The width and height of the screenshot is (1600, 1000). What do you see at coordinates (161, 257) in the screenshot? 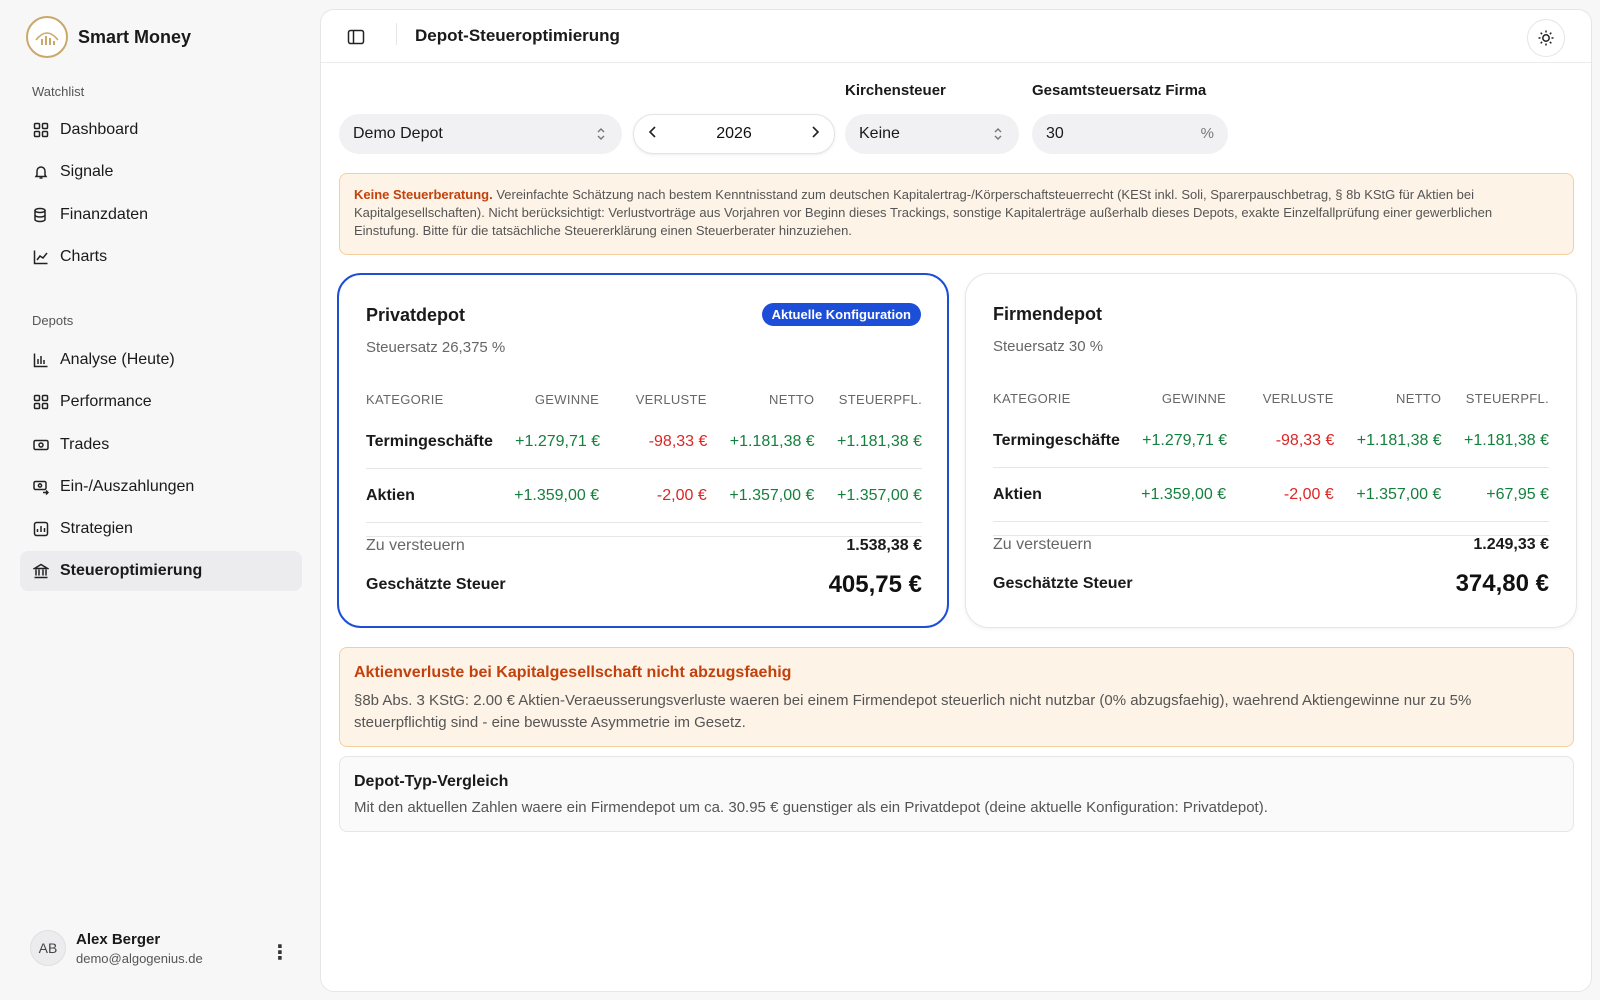
I see `sidebar-item-charts: Charts` at bounding box center [161, 257].